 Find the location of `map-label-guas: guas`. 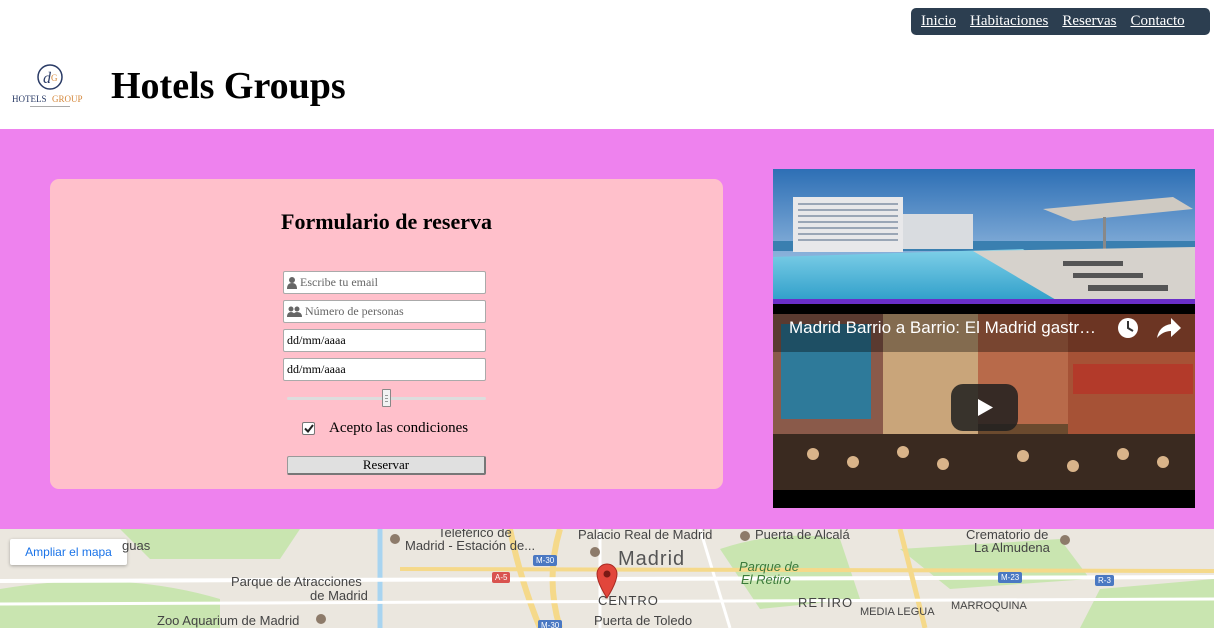

map-label-guas: guas is located at coordinates (136, 545).